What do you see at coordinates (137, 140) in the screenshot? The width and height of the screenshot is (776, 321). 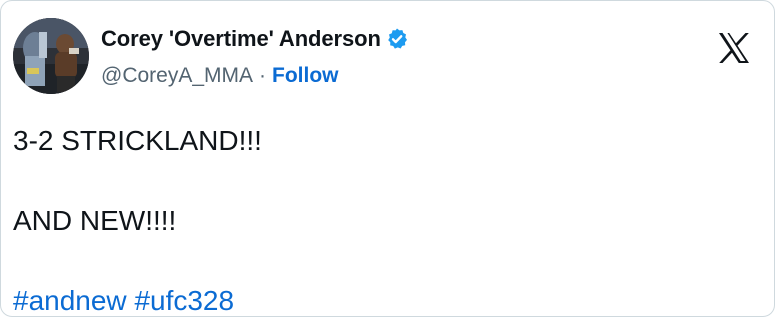 I see `tweet-text-line-1: 3-2 STRICKLAND!!!` at bounding box center [137, 140].